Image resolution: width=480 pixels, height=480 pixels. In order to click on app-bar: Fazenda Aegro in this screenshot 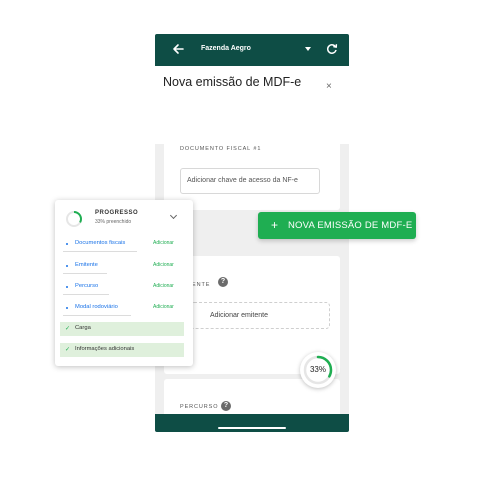, I will do `click(252, 50)`.